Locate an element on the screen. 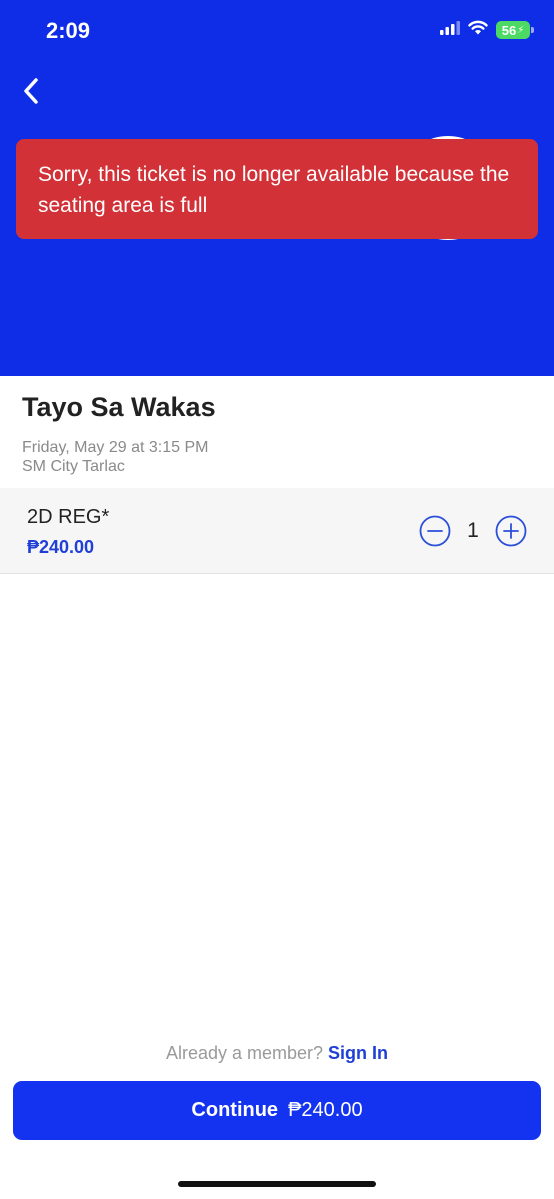 This screenshot has width=554, height=1199. back-button is located at coordinates (31, 93).